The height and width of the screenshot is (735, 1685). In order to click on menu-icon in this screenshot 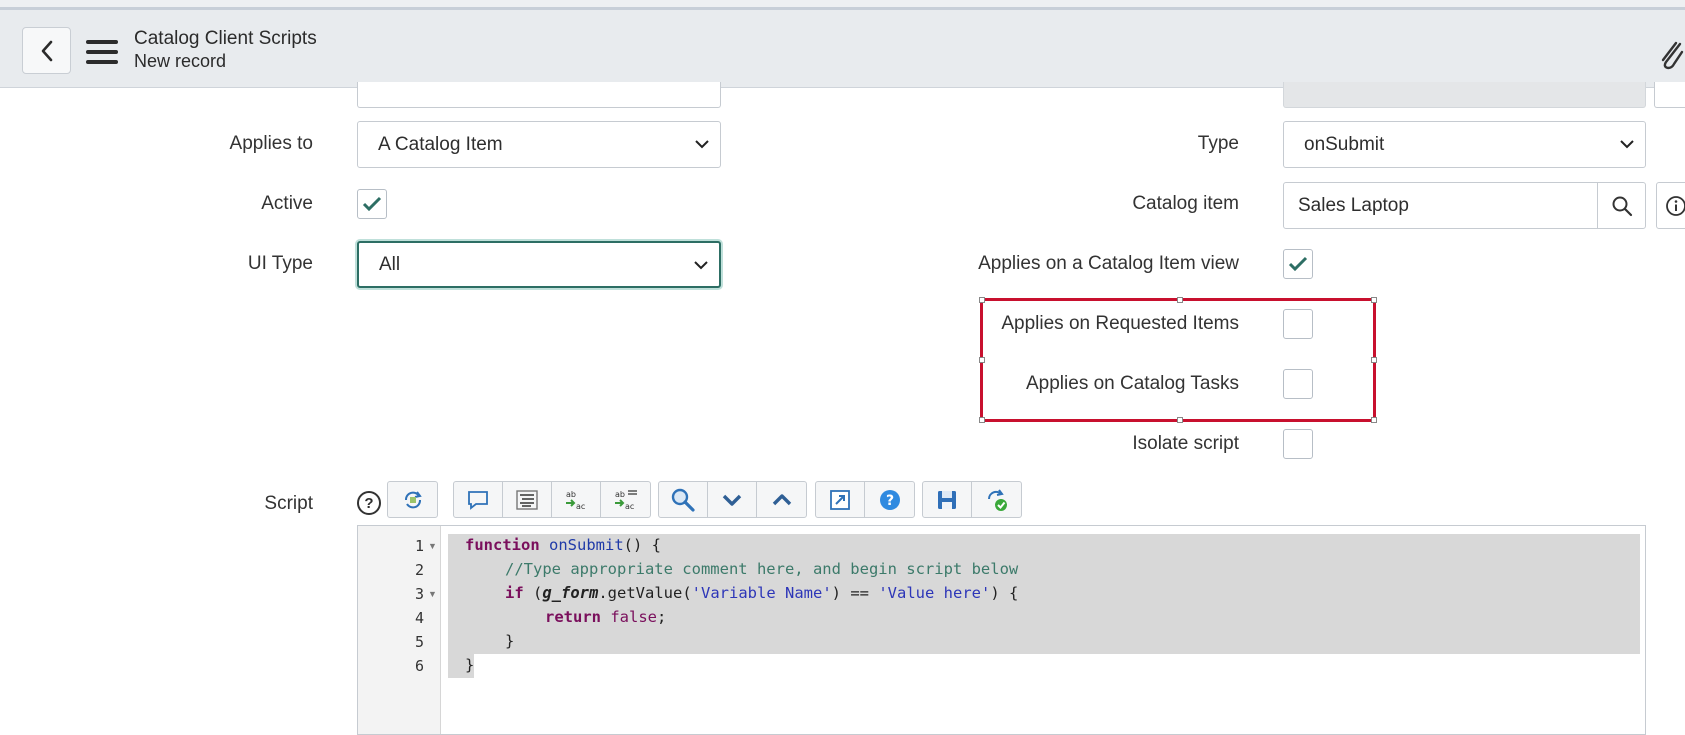, I will do `click(102, 52)`.